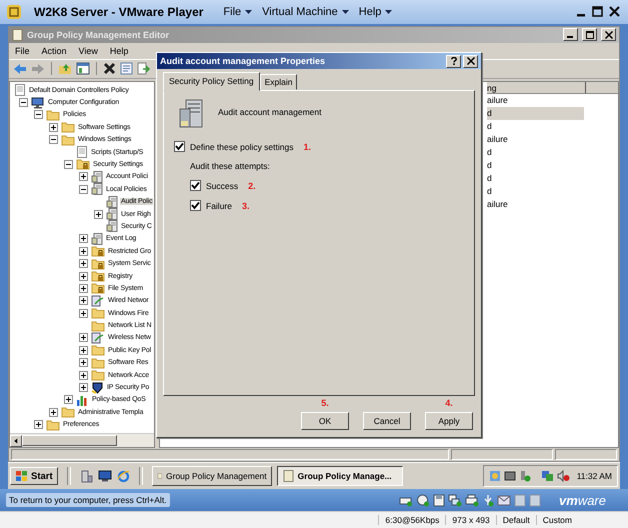 Image resolution: width=628 pixels, height=528 pixels. Describe the element at coordinates (547, 476) in the screenshot. I see `network-status-icon` at that location.